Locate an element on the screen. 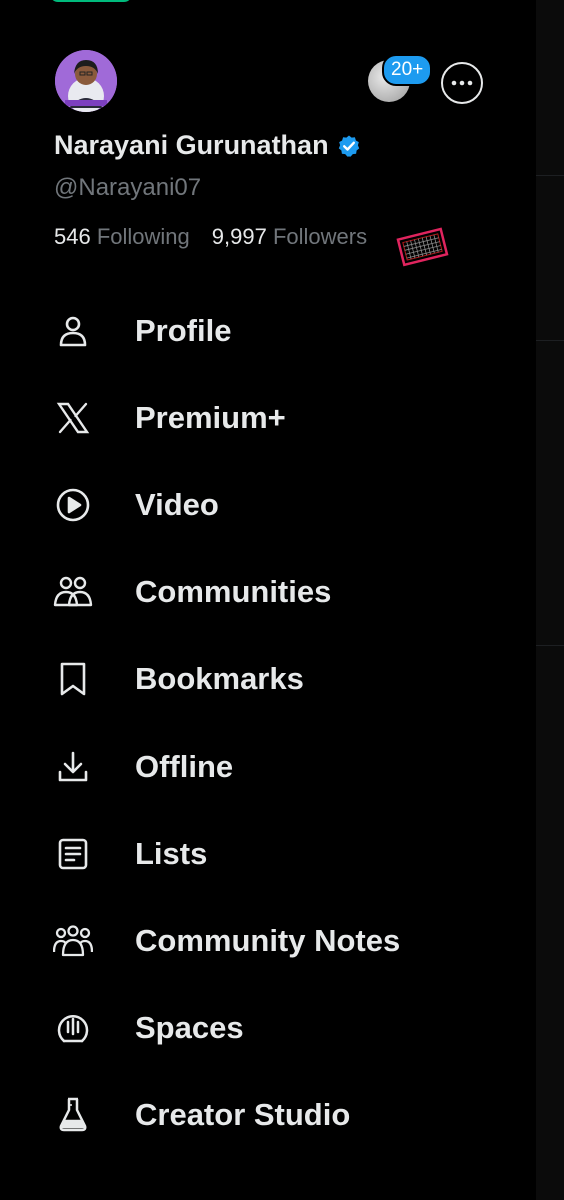 The image size is (564, 1200). following-count: 546 is located at coordinates (72, 236).